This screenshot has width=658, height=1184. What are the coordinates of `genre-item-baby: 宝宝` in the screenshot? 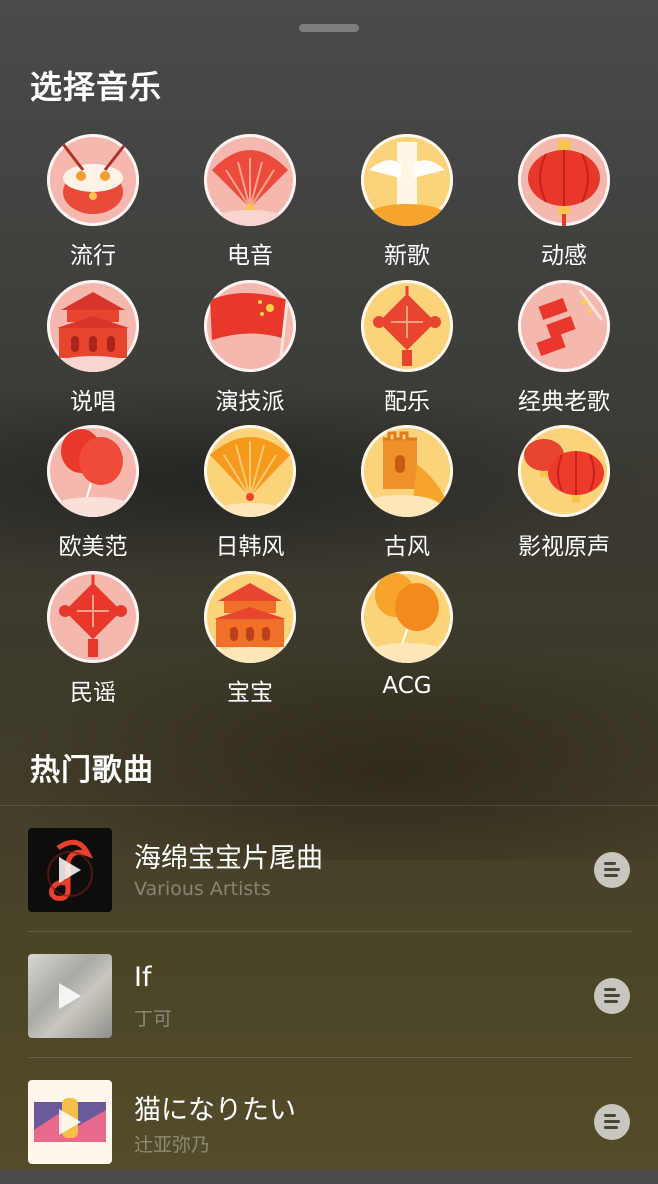 It's located at (250, 639).